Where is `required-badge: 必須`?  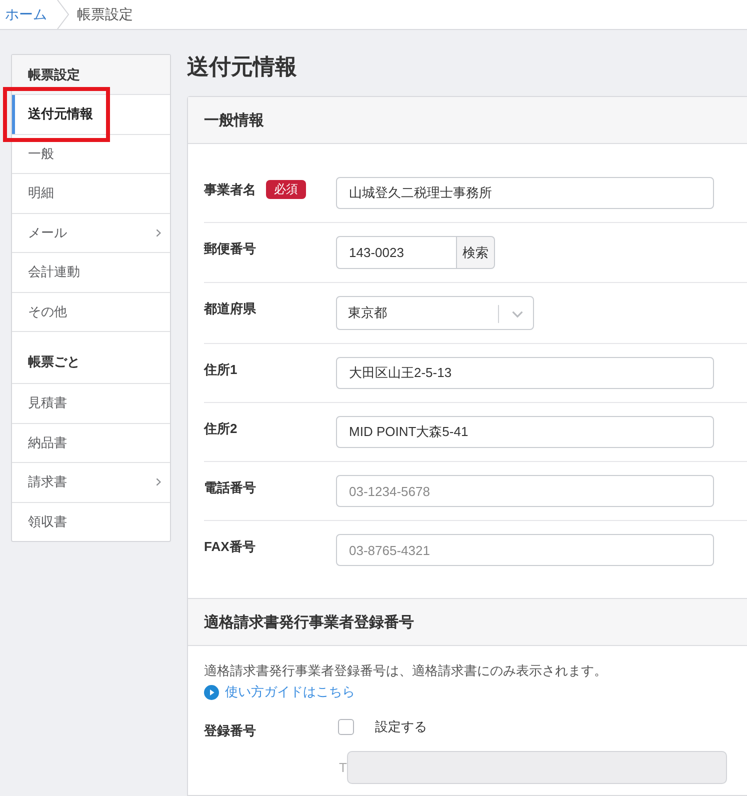 required-badge: 必須 is located at coordinates (286, 189).